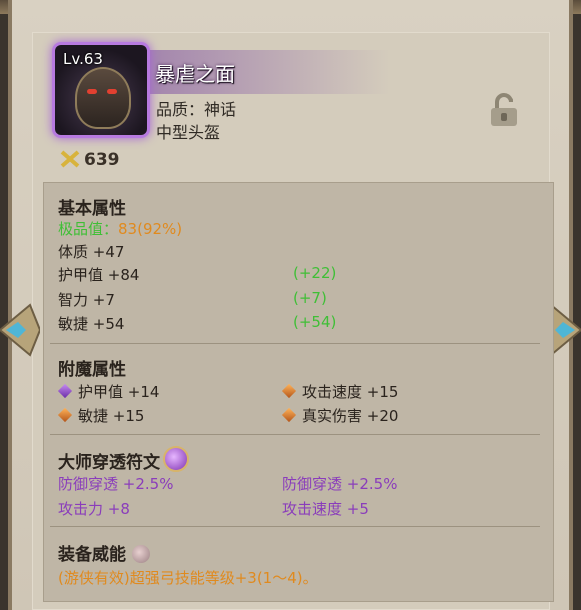 The width and height of the screenshot is (581, 610). What do you see at coordinates (91, 252) in the screenshot?
I see `base-stat-row: 体质 +47` at bounding box center [91, 252].